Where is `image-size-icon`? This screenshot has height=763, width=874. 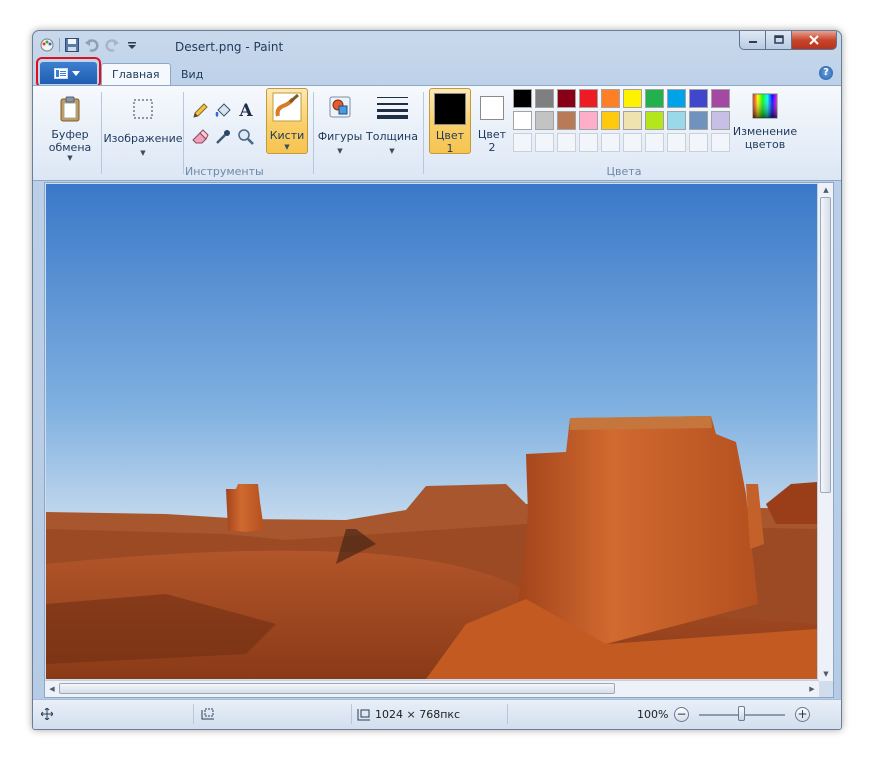 image-size-icon is located at coordinates (363, 714).